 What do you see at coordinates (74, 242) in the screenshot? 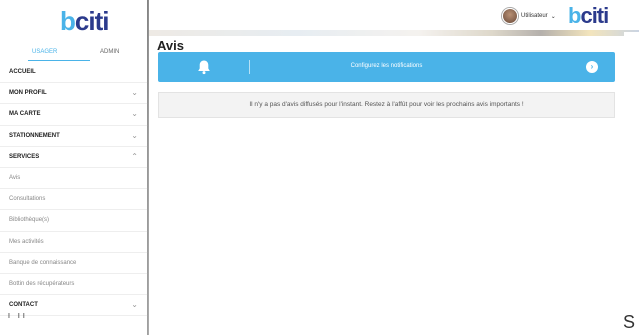
I see `sidebar-item-mes-activites: Mes activités` at bounding box center [74, 242].